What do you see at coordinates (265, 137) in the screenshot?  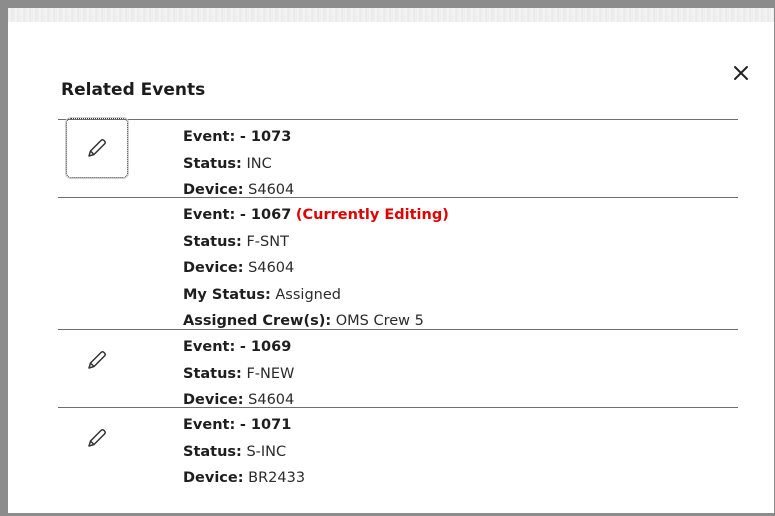 I see `event-number: - 1073` at bounding box center [265, 137].